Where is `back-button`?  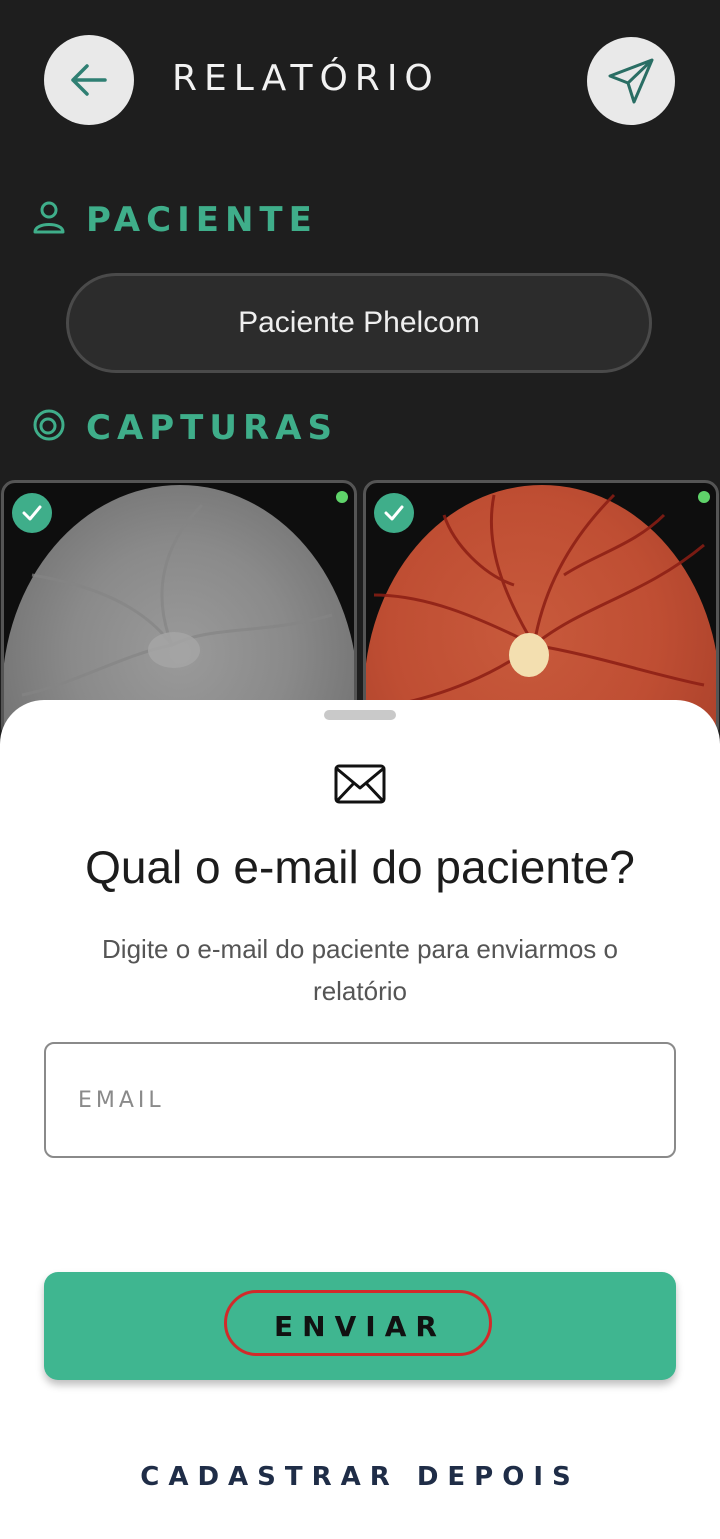 back-button is located at coordinates (89, 80).